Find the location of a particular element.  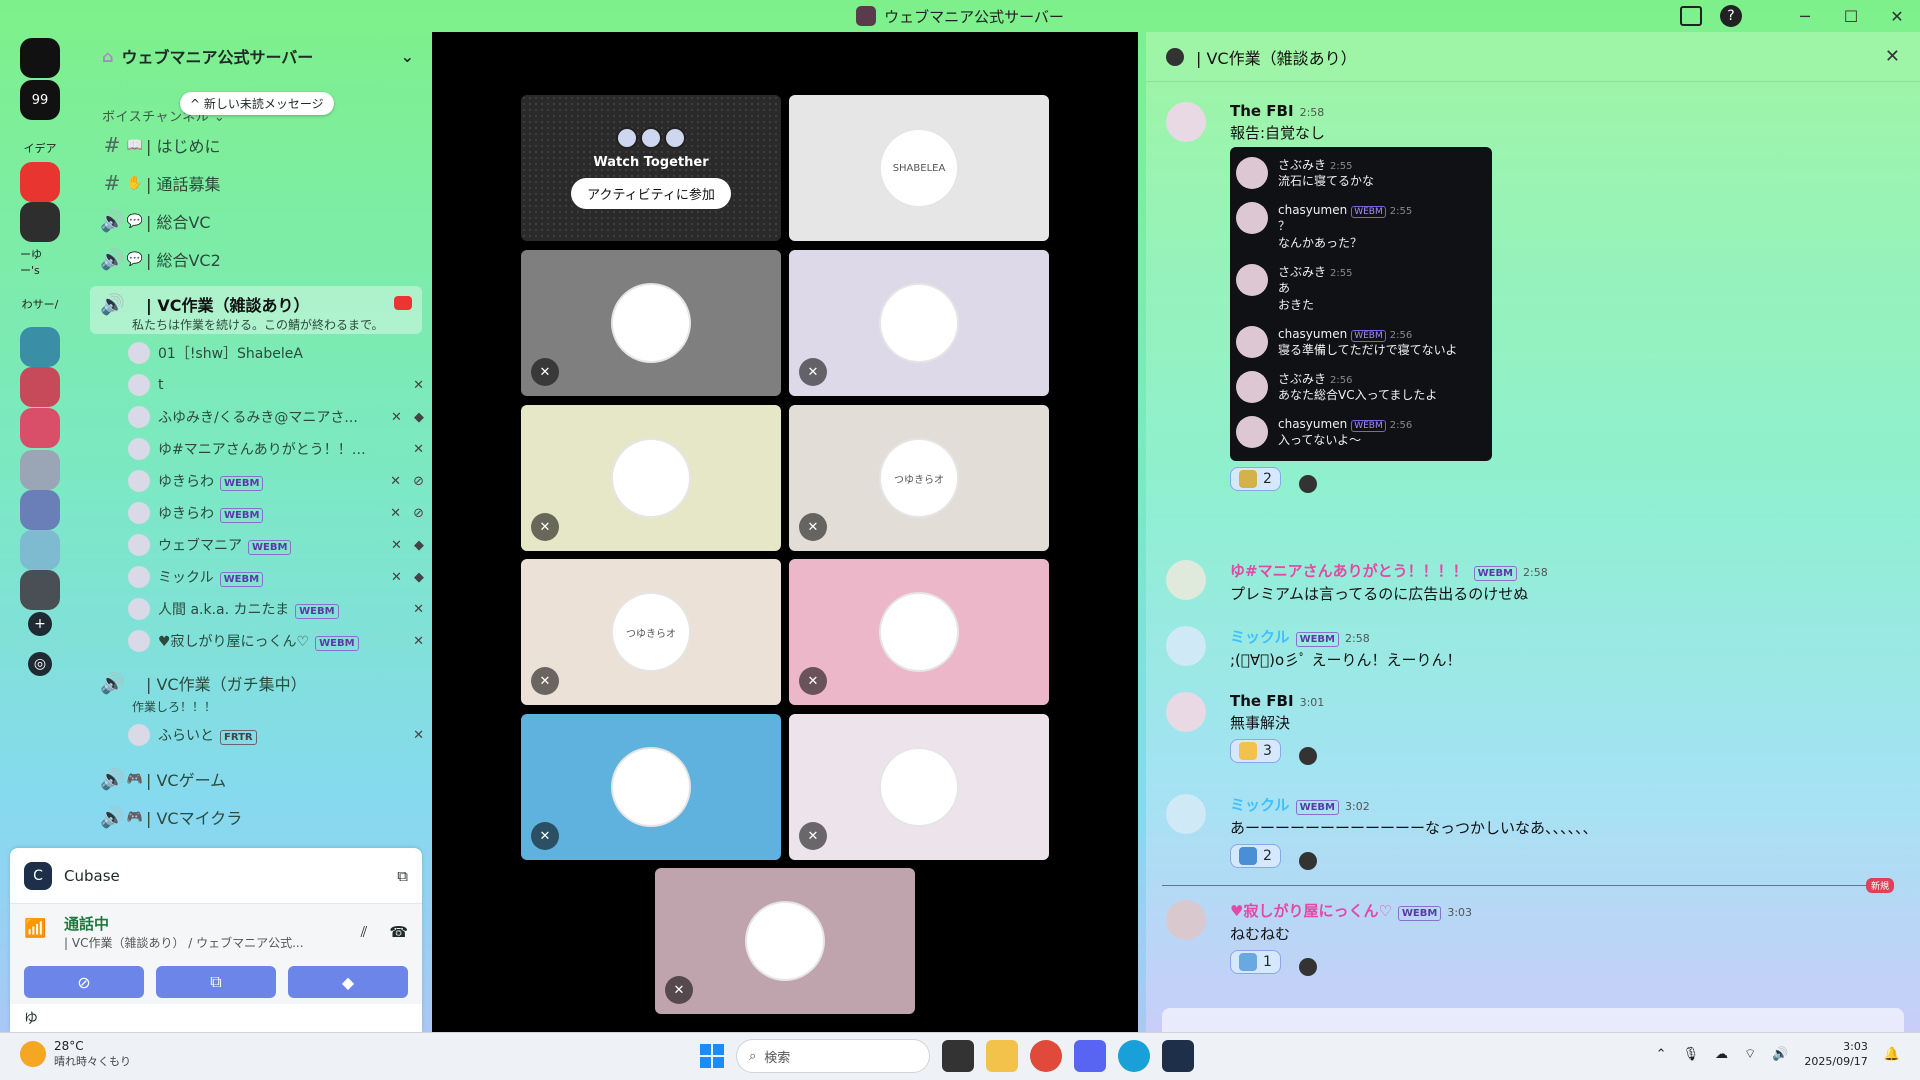

join-activity-button: アクティビティに参加 is located at coordinates (651, 193).